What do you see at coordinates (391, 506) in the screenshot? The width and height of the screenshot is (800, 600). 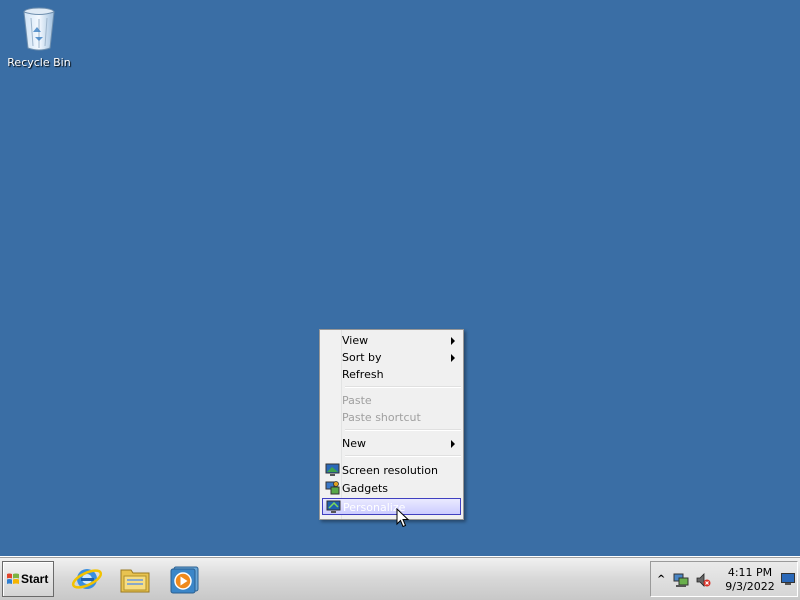 I see `menu-item-personalize: Personalize` at bounding box center [391, 506].